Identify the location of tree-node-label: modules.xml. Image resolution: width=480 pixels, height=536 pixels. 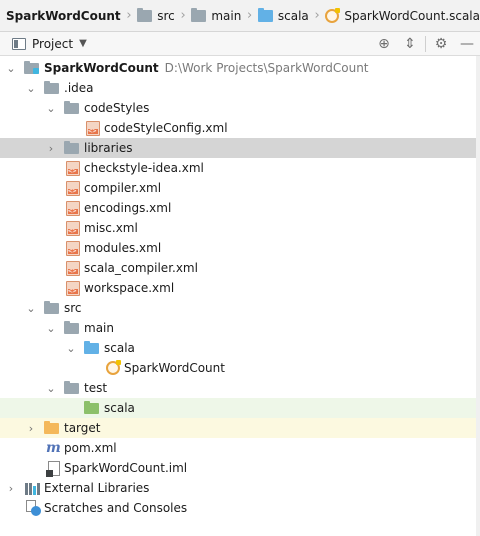
(123, 248).